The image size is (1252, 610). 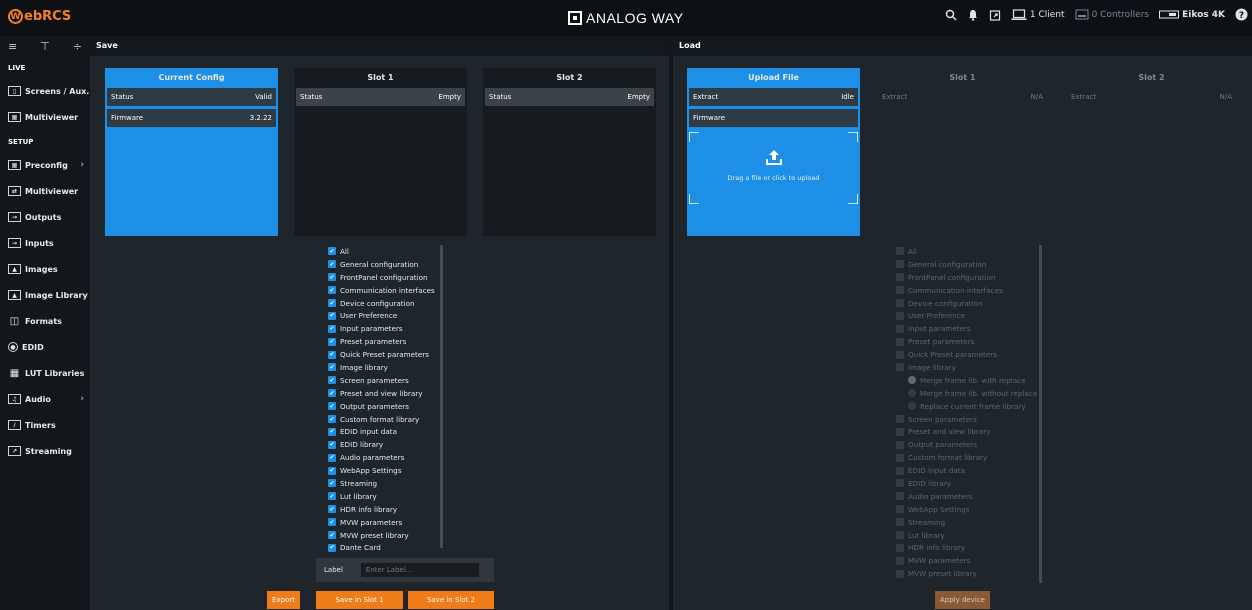 I want to click on expand-icon: ÷, so click(x=77, y=46).